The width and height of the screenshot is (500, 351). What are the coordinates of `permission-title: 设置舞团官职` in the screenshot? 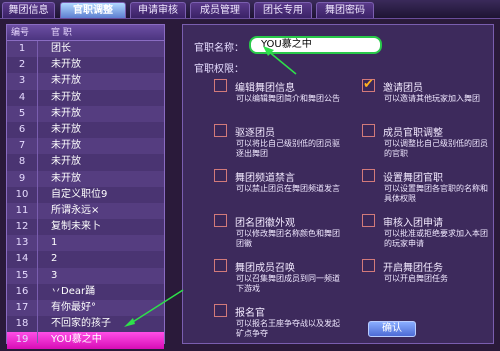 It's located at (413, 178).